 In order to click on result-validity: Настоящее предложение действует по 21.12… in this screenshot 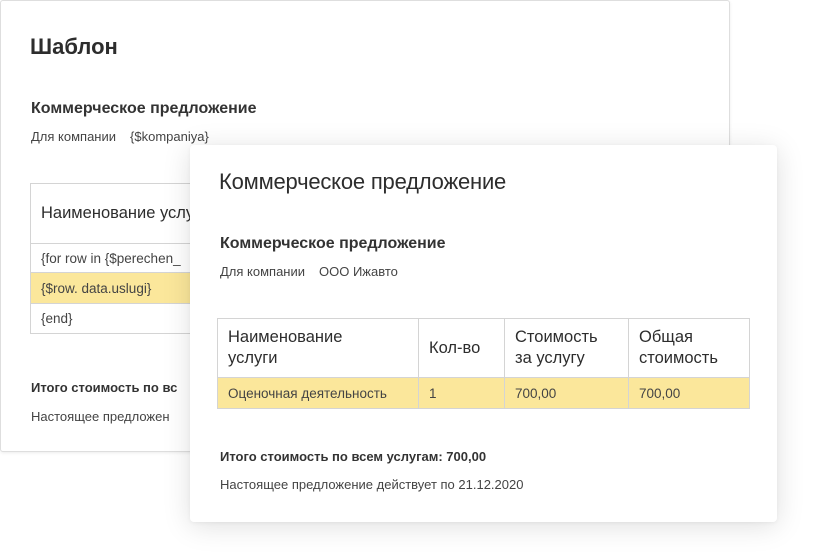, I will do `click(372, 484)`.